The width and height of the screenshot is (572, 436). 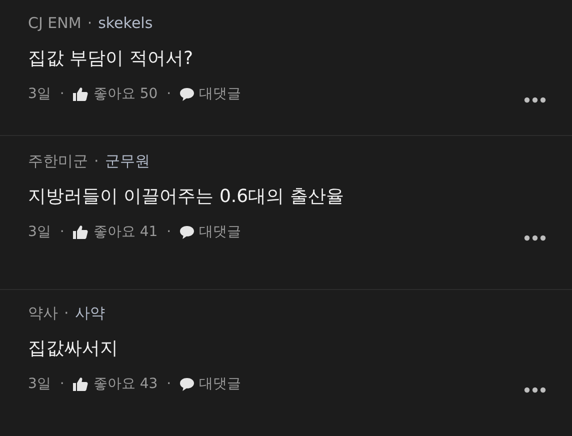 I want to click on like-button: 좋아요 43, so click(x=115, y=384).